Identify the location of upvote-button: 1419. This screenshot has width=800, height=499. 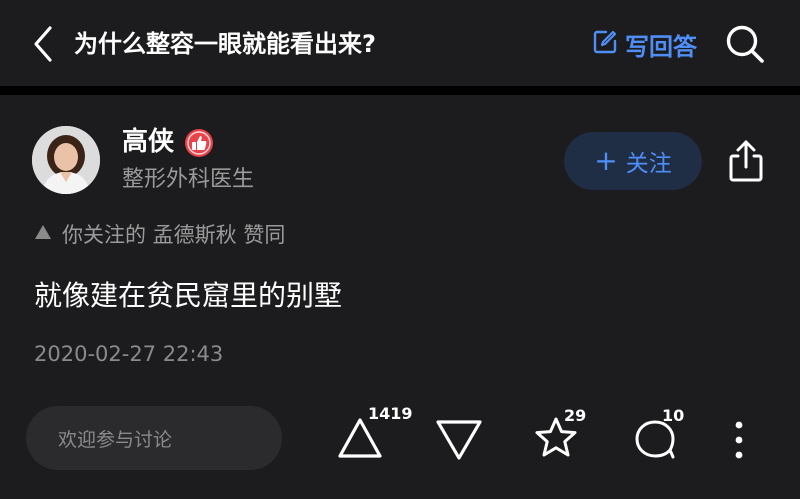
(374, 433).